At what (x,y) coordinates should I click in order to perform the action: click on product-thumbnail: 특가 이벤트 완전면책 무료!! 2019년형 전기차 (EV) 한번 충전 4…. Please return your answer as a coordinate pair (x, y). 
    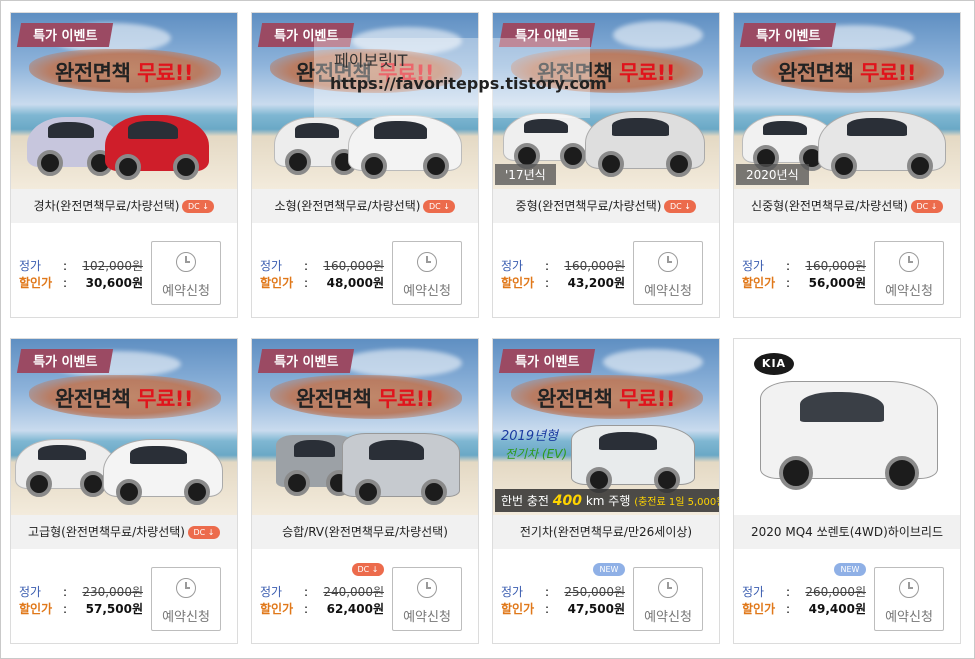
    Looking at the image, I should click on (606, 427).